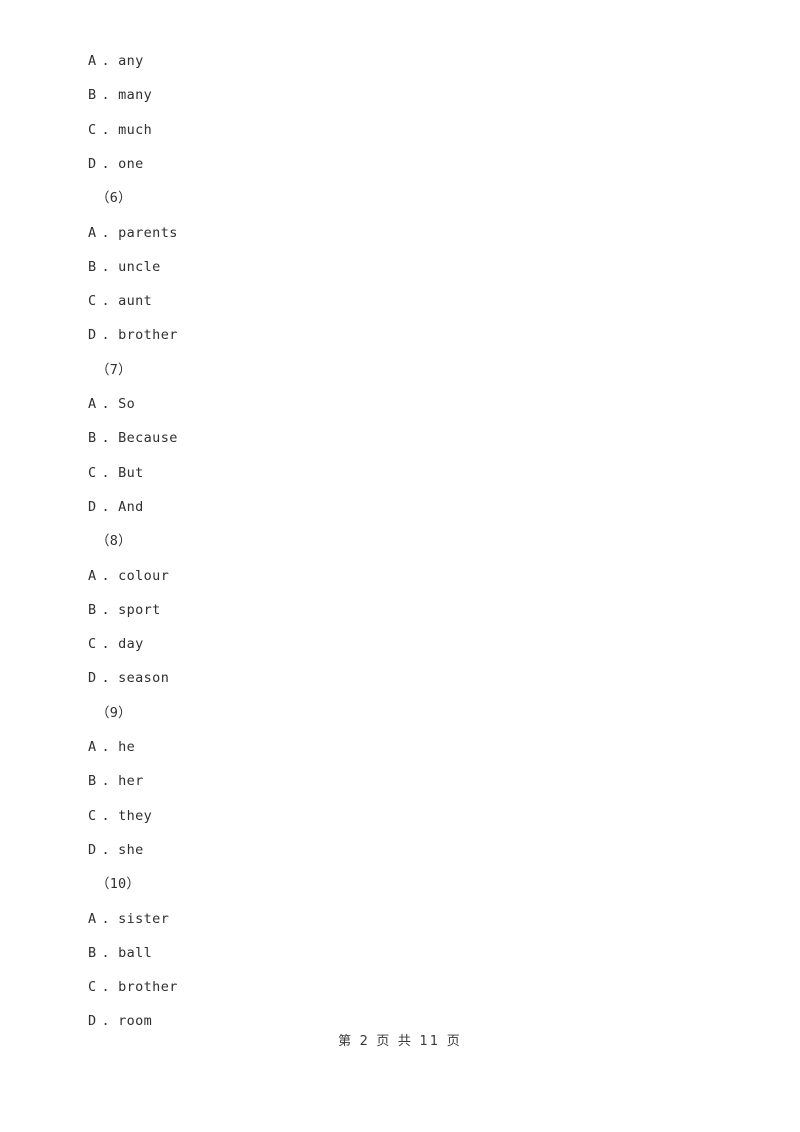 Image resolution: width=800 pixels, height=1132 pixels. What do you see at coordinates (135, 815) in the screenshot?
I see `option-text: they` at bounding box center [135, 815].